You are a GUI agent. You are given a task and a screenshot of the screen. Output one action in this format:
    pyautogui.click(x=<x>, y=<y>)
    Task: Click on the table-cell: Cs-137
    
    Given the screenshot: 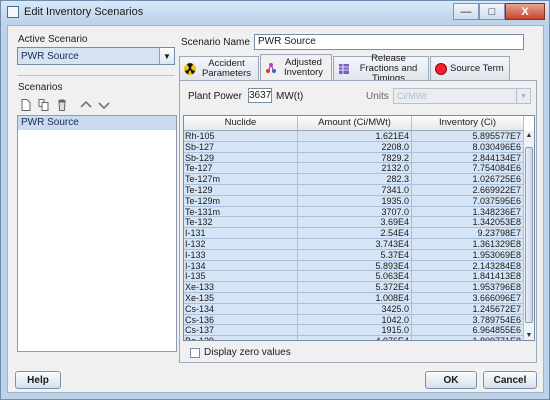 What is the action you would take?
    pyautogui.click(x=241, y=330)
    